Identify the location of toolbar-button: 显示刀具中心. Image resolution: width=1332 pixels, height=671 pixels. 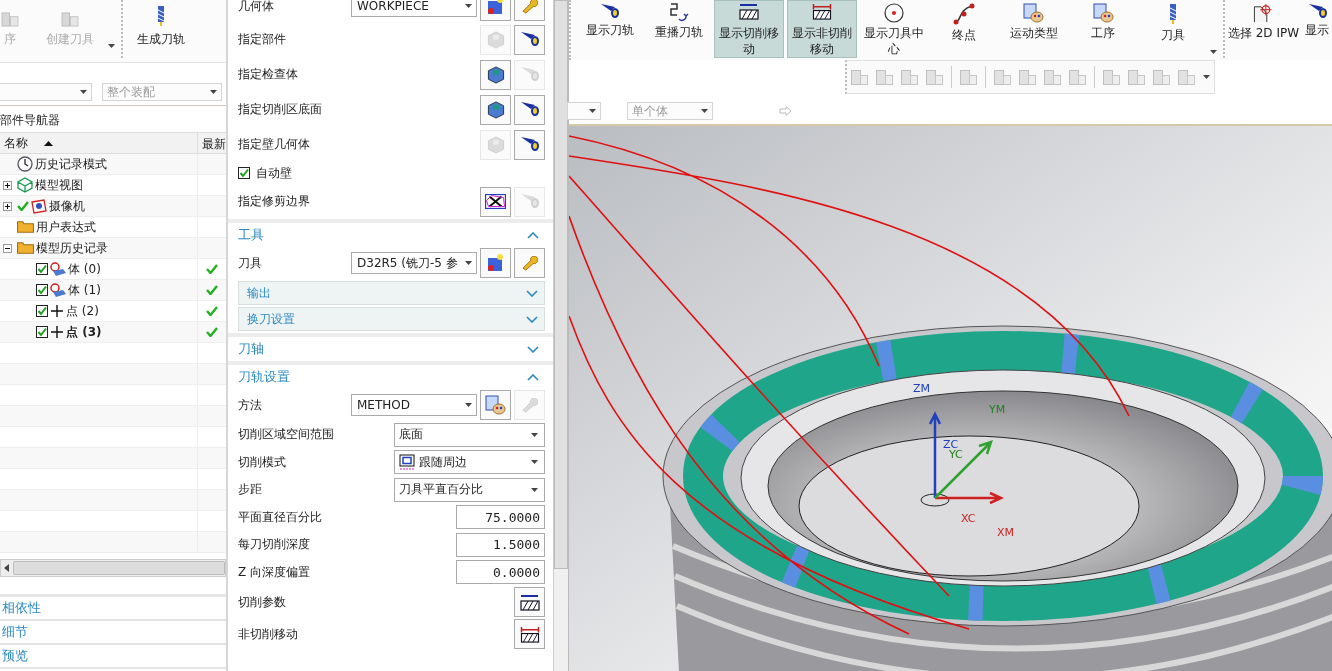
(894, 29).